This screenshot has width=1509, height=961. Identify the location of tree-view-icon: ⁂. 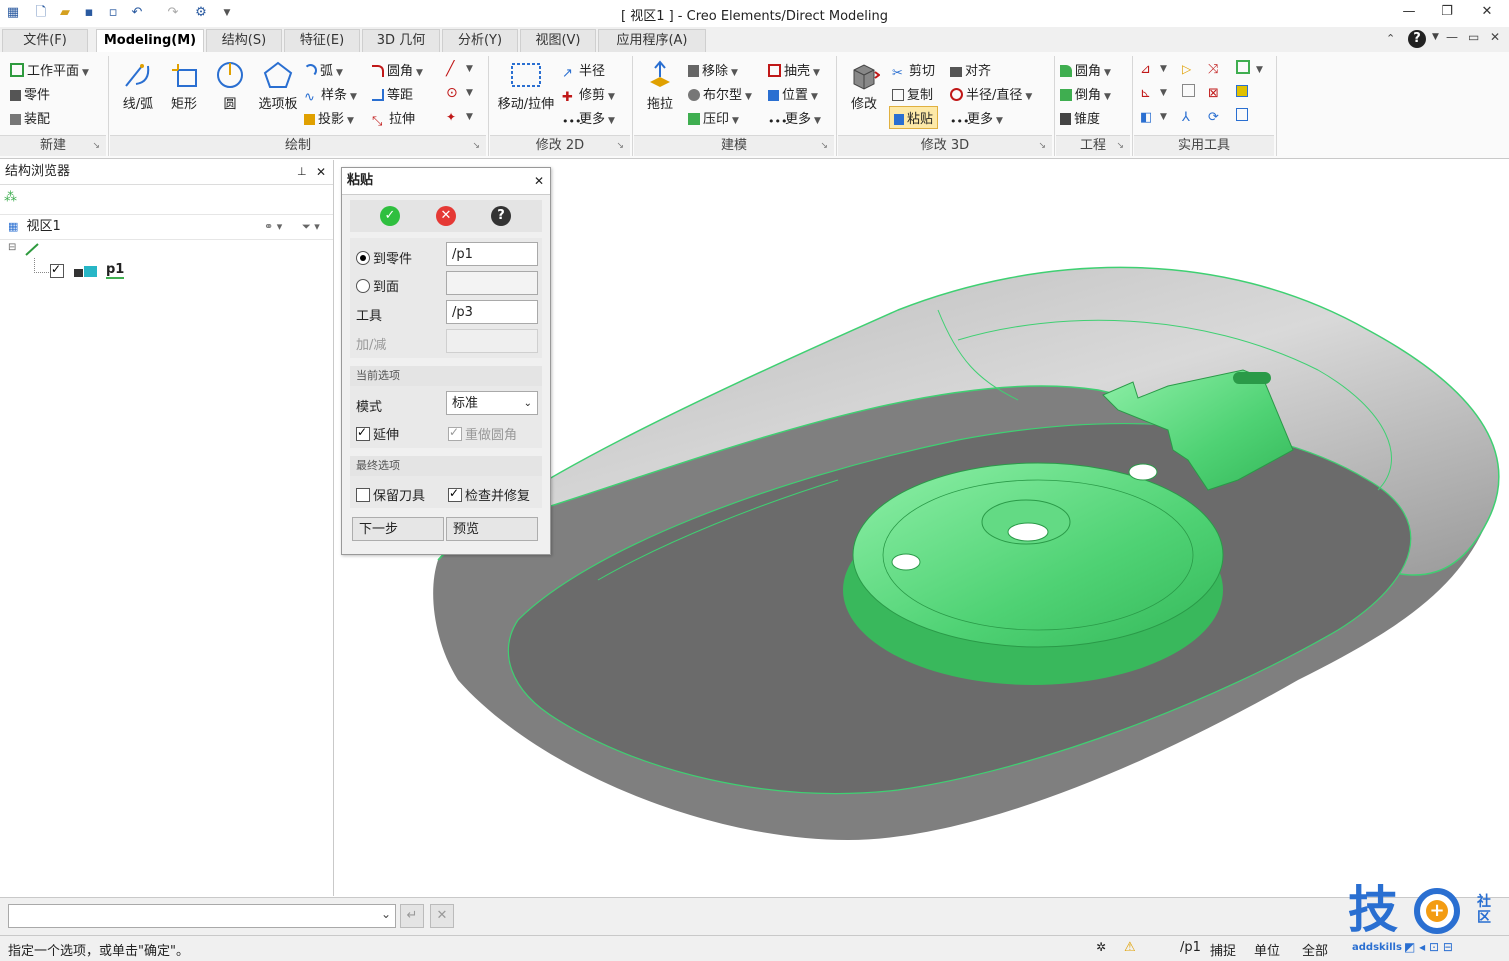
(14, 200).